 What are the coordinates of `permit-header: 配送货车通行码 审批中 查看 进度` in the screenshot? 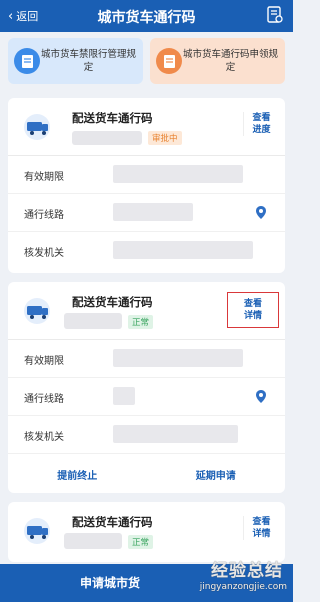 It's located at (146, 127).